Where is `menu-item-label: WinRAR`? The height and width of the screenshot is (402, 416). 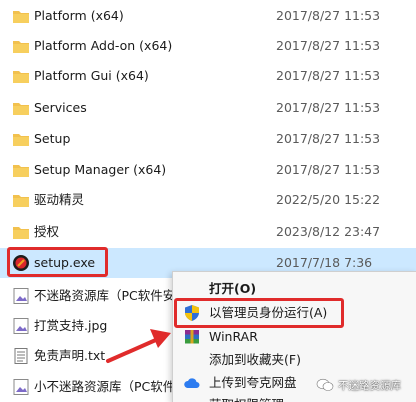 menu-item-label: WinRAR is located at coordinates (233, 336).